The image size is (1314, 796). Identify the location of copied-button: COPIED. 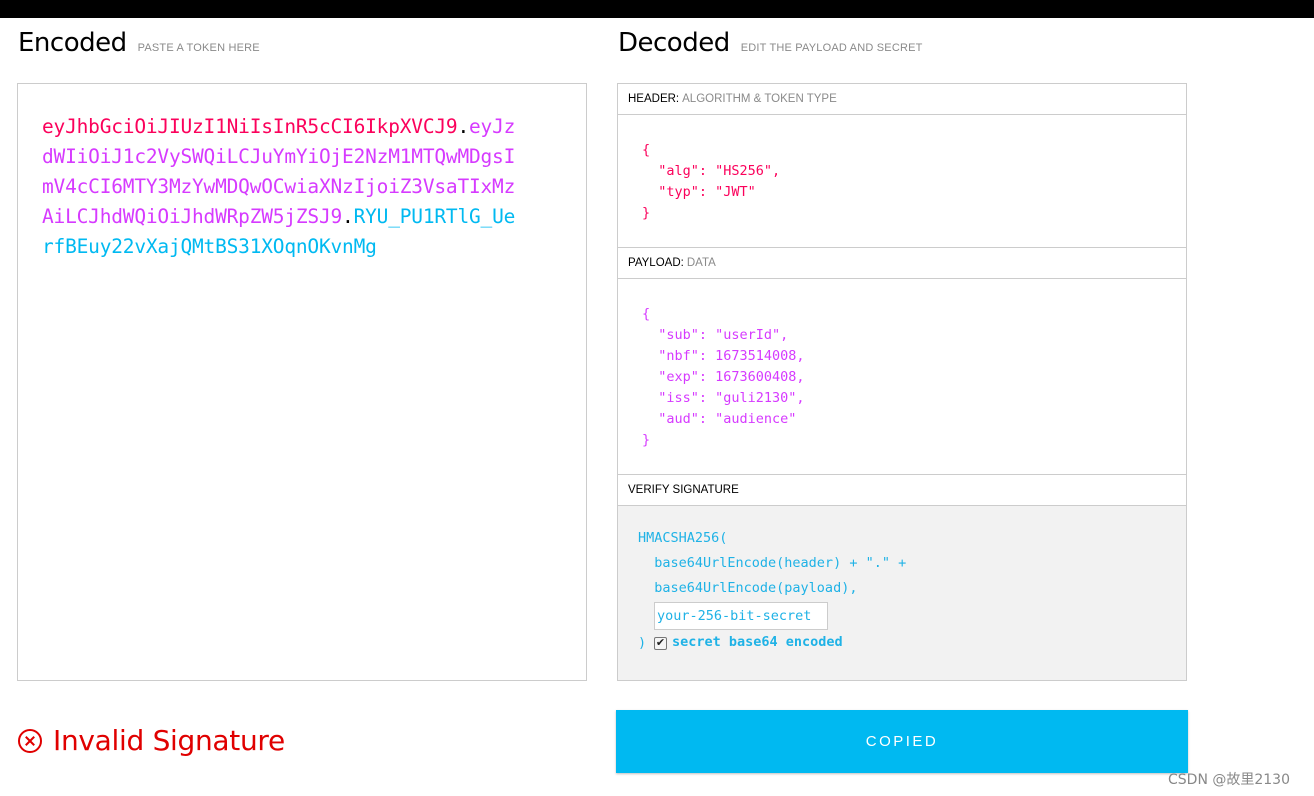
(902, 741).